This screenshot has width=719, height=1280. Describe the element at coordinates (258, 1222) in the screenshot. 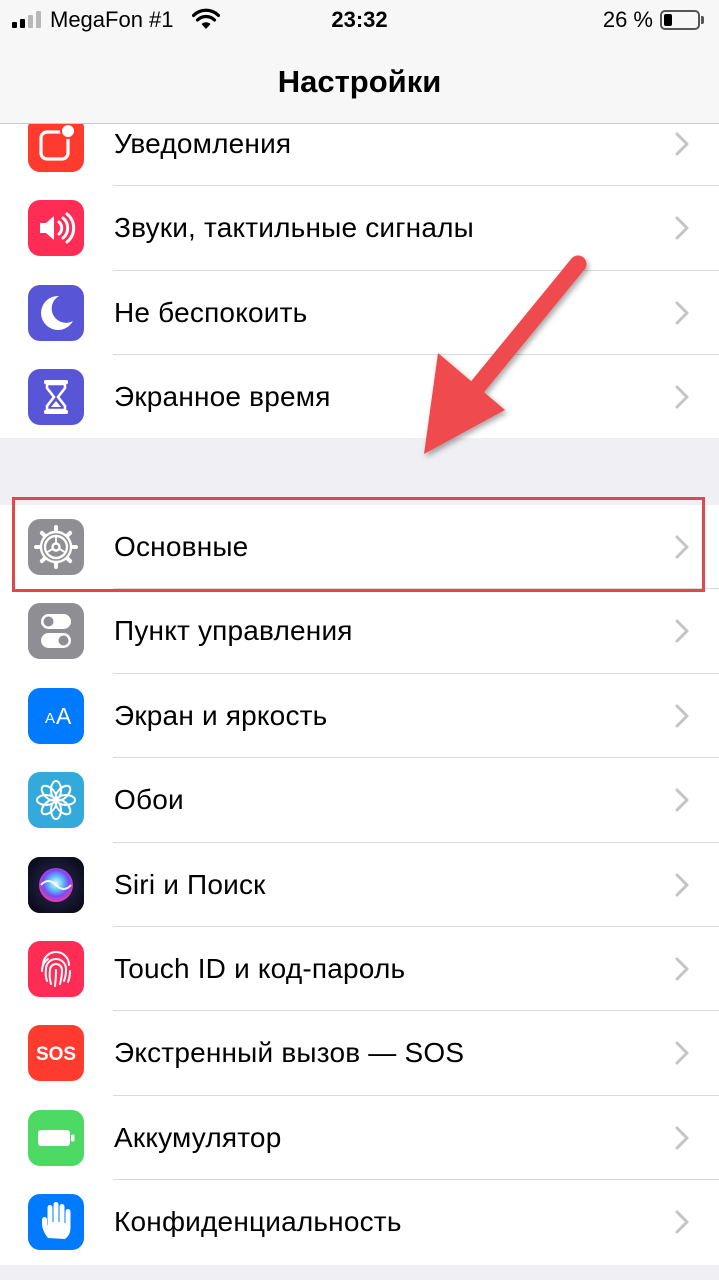

I see `settings-row-label: Конфиденциальность` at that location.